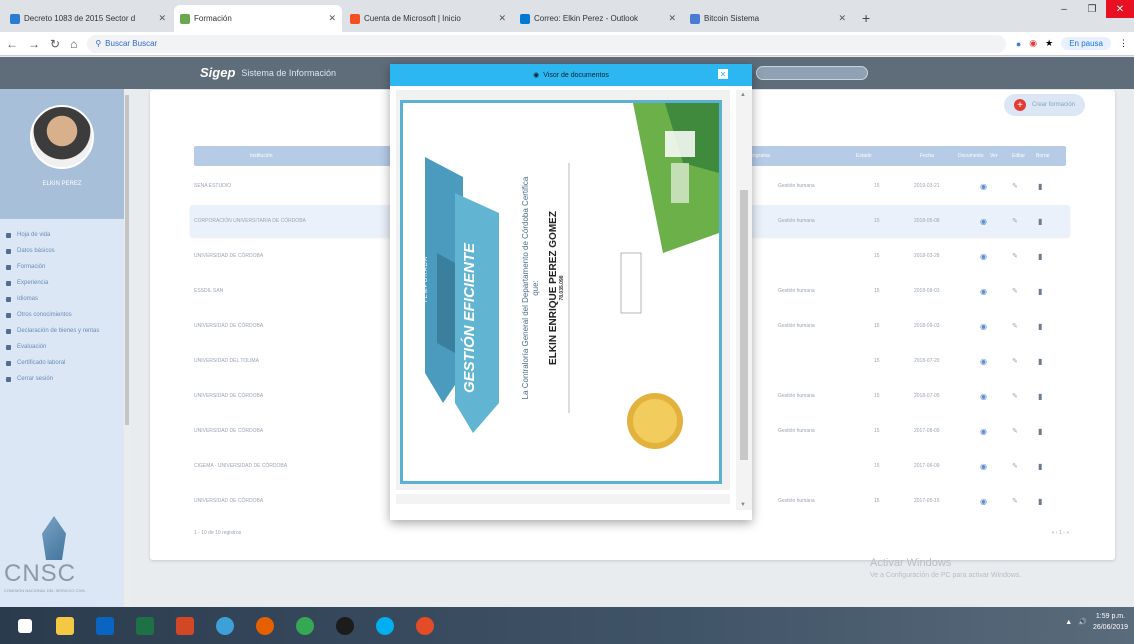  What do you see at coordinates (67, 283) in the screenshot?
I see `sidebar-menu-item: Experiencia` at bounding box center [67, 283].